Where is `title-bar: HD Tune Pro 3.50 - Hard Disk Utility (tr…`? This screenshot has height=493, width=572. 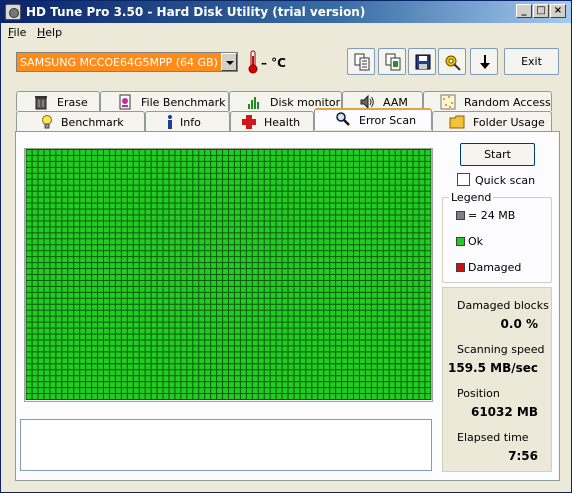
title-bar: HD Tune Pro 3.50 - Hard Disk Utility (tr… is located at coordinates (286, 12).